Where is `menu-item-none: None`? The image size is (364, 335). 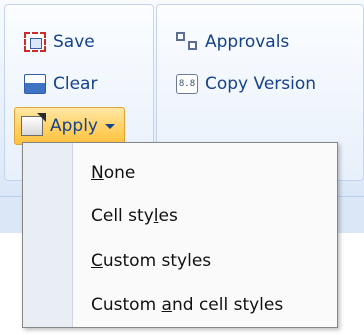
menu-item-none: None is located at coordinates (113, 173).